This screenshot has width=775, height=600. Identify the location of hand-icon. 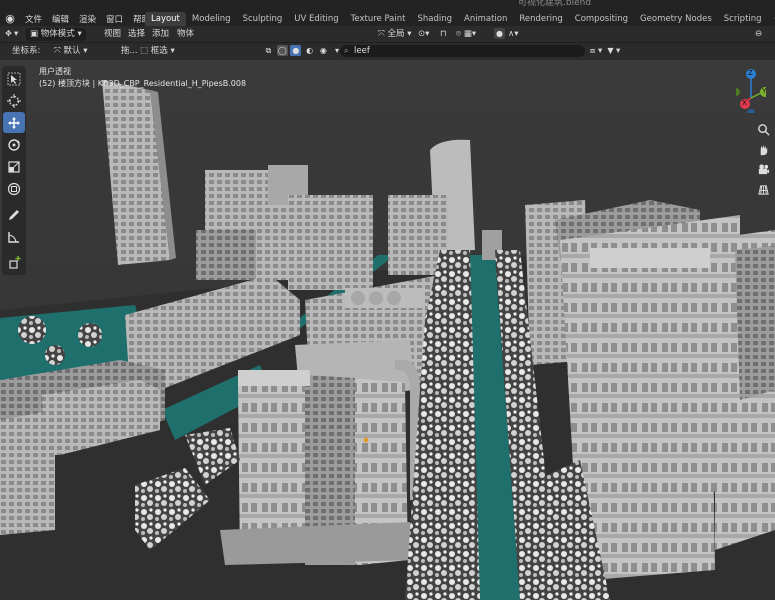
(763, 149).